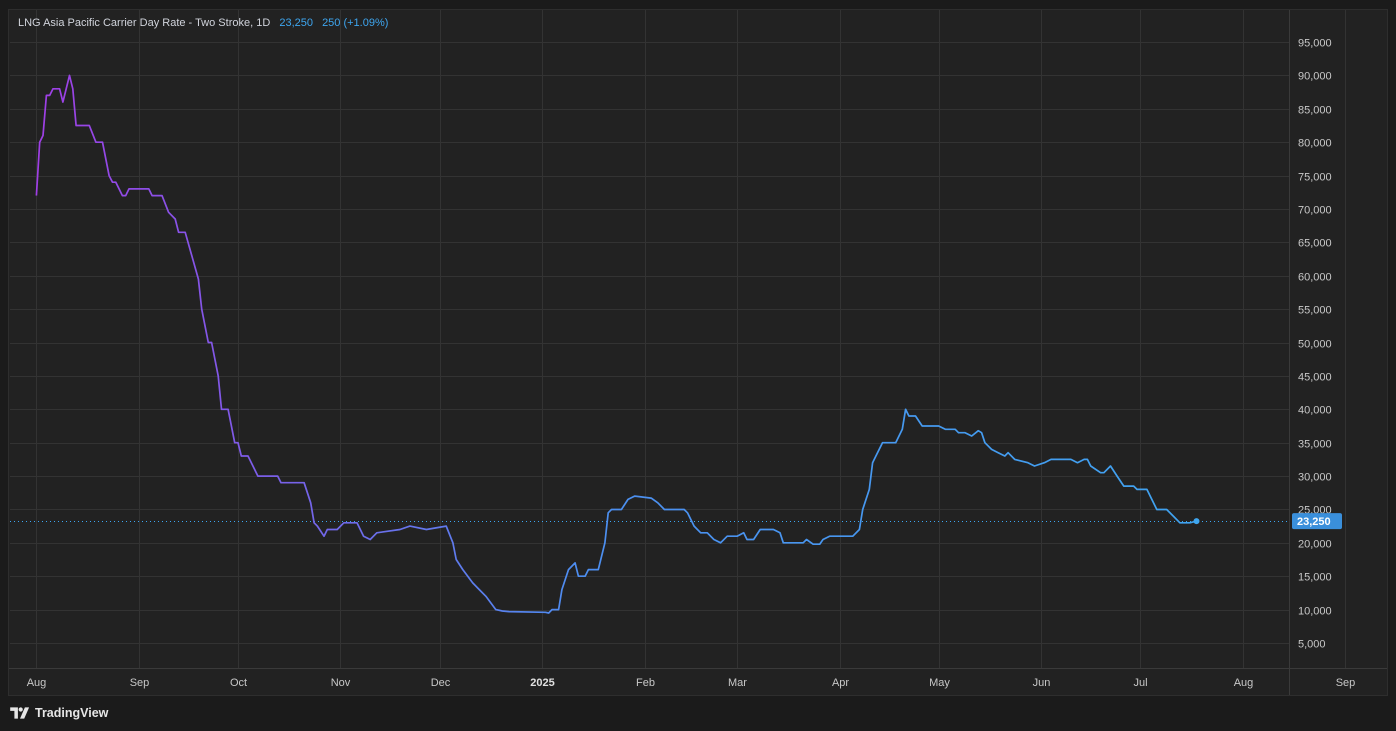 This screenshot has width=1396, height=731. I want to click on tradingview-branding: TradingView, so click(59, 713).